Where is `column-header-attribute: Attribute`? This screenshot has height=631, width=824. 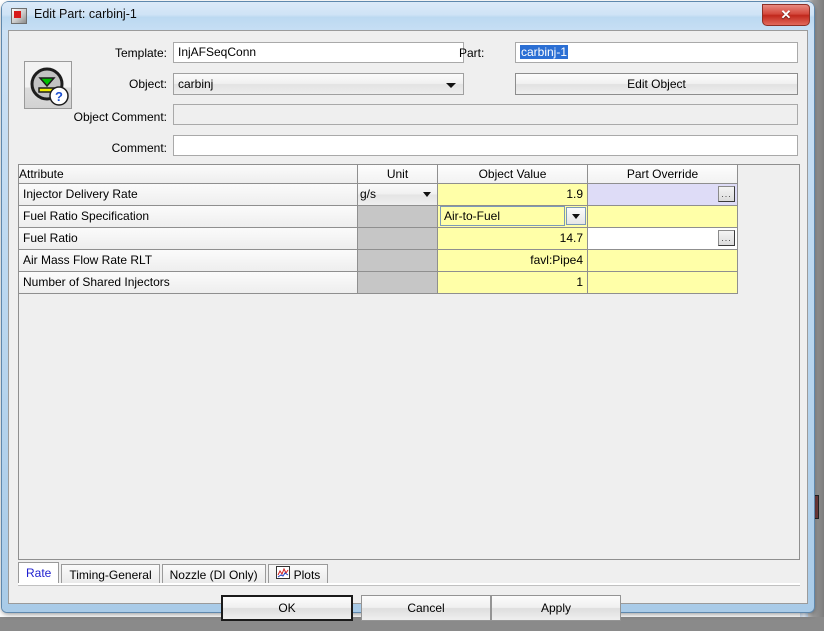
column-header-attribute: Attribute is located at coordinates (188, 174).